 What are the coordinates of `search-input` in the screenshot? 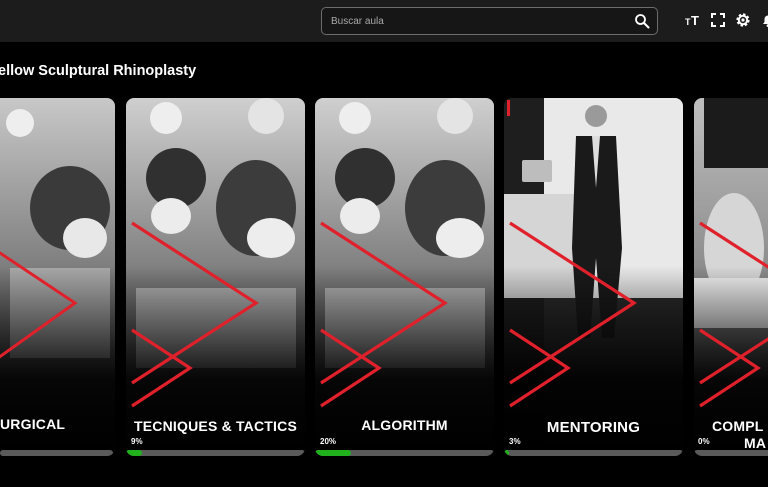 It's located at (476, 21).